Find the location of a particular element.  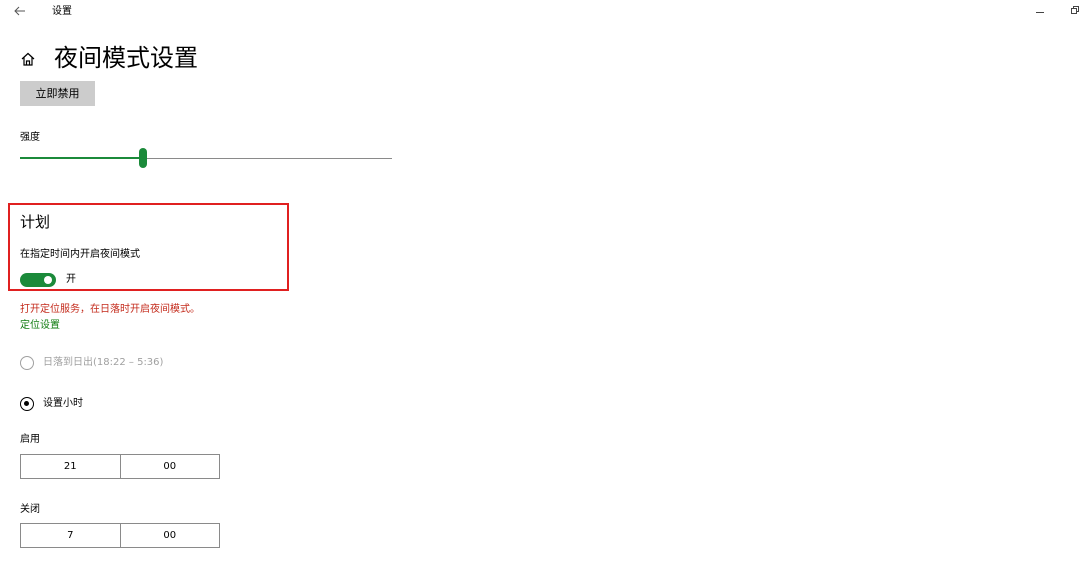

schedule-toggle-label: 在指定时间内开启夜间模式 is located at coordinates (80, 254).